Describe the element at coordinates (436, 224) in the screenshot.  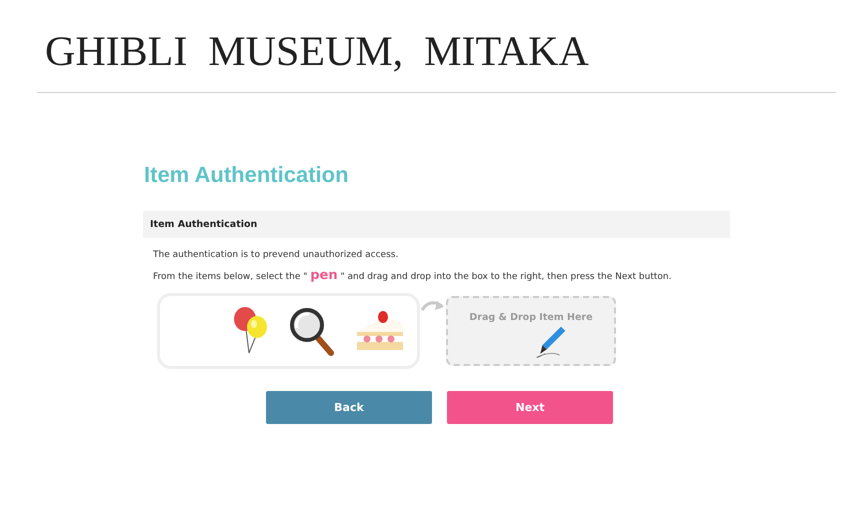
I see `section-header: Item Authentication` at that location.